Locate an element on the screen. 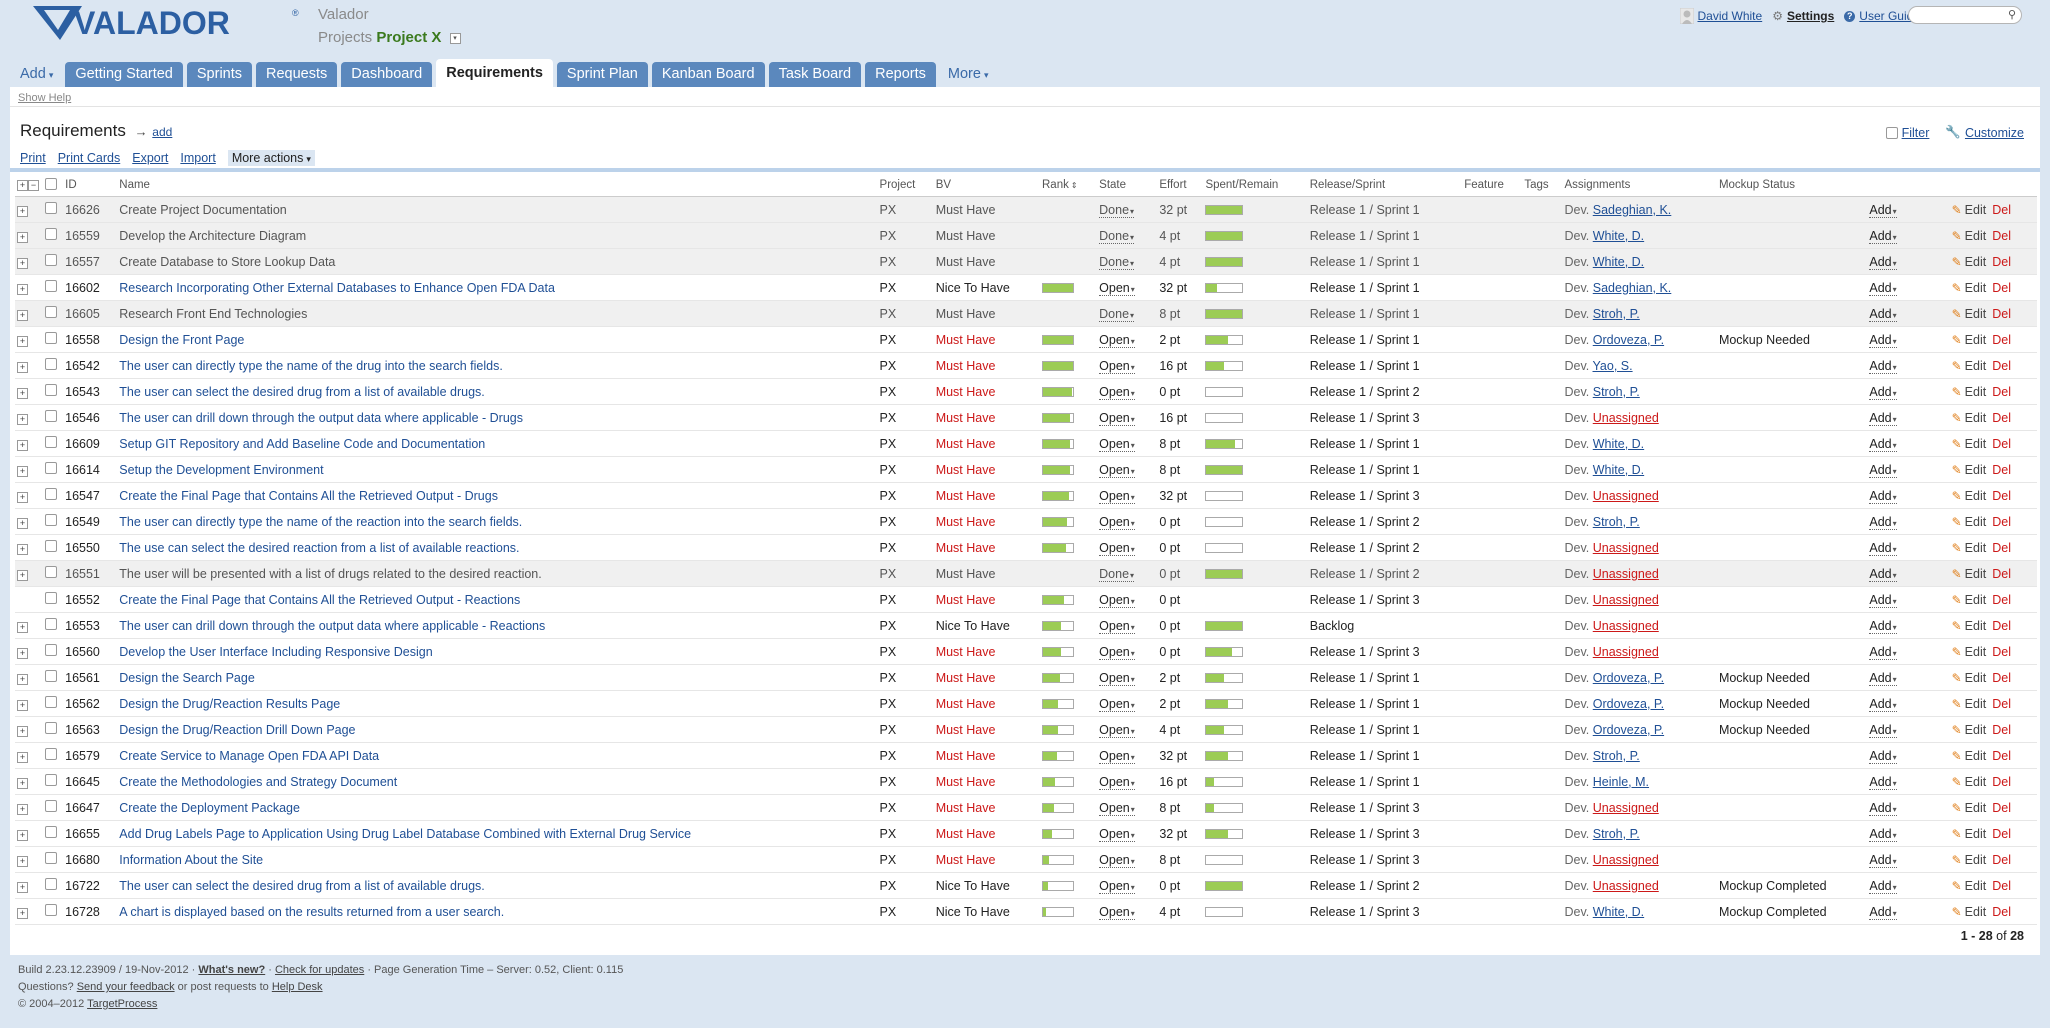 This screenshot has height=1028, width=2050. select-all-checkbox is located at coordinates (53, 185).